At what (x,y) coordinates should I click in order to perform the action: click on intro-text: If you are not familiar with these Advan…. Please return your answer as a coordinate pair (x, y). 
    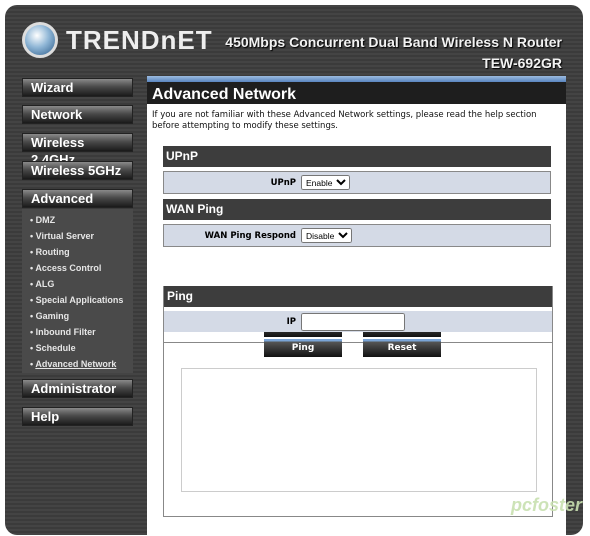
    Looking at the image, I should click on (344, 120).